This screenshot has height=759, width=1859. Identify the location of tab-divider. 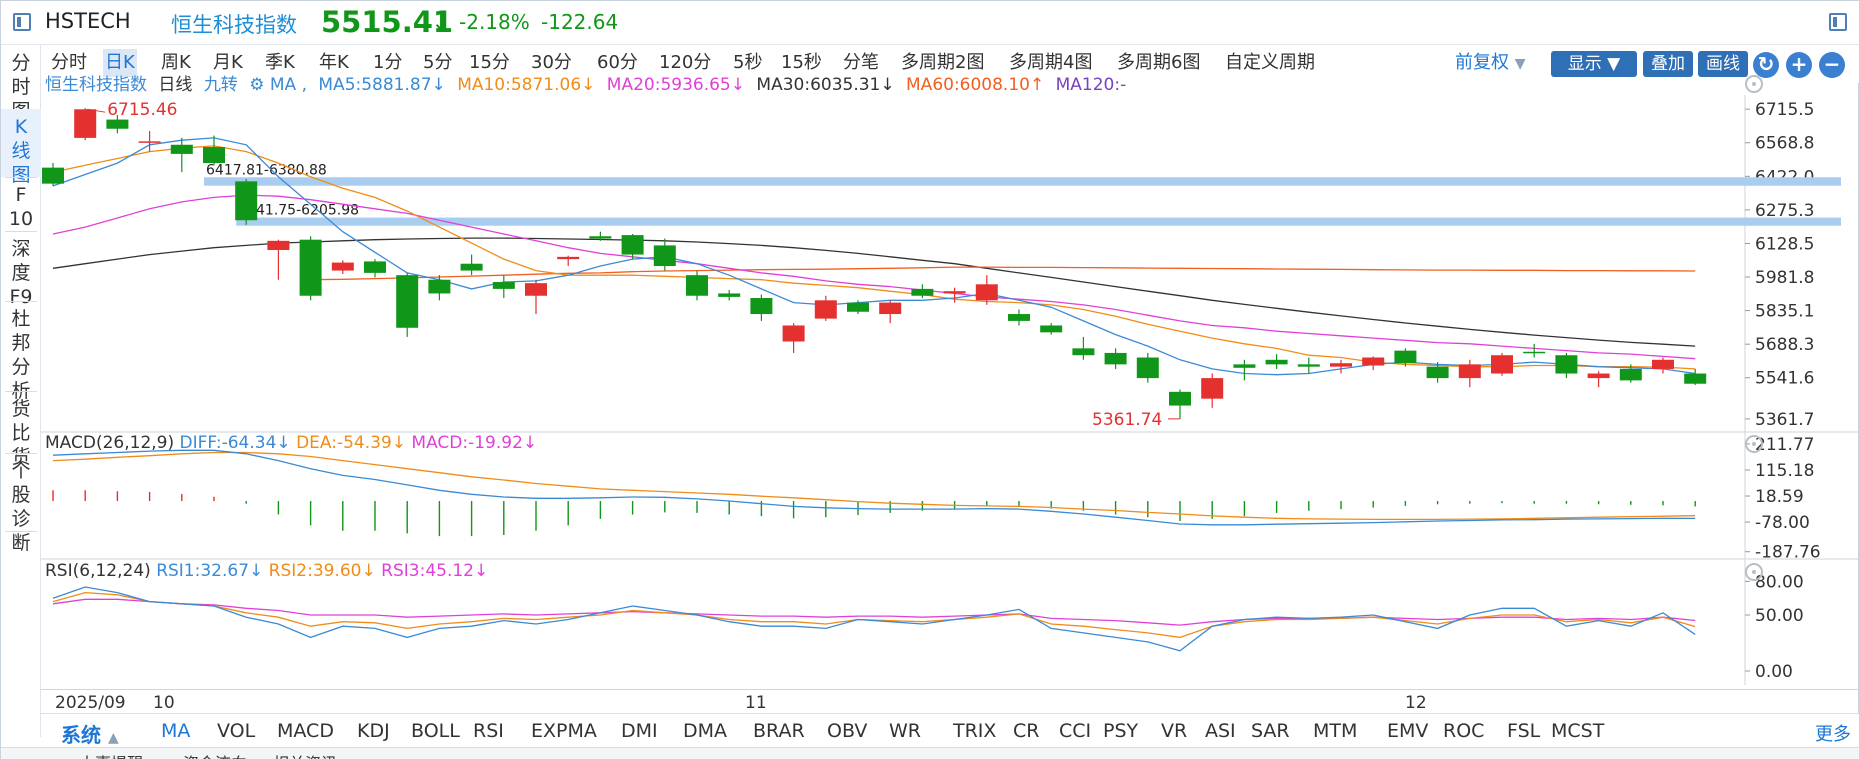
(21, 531).